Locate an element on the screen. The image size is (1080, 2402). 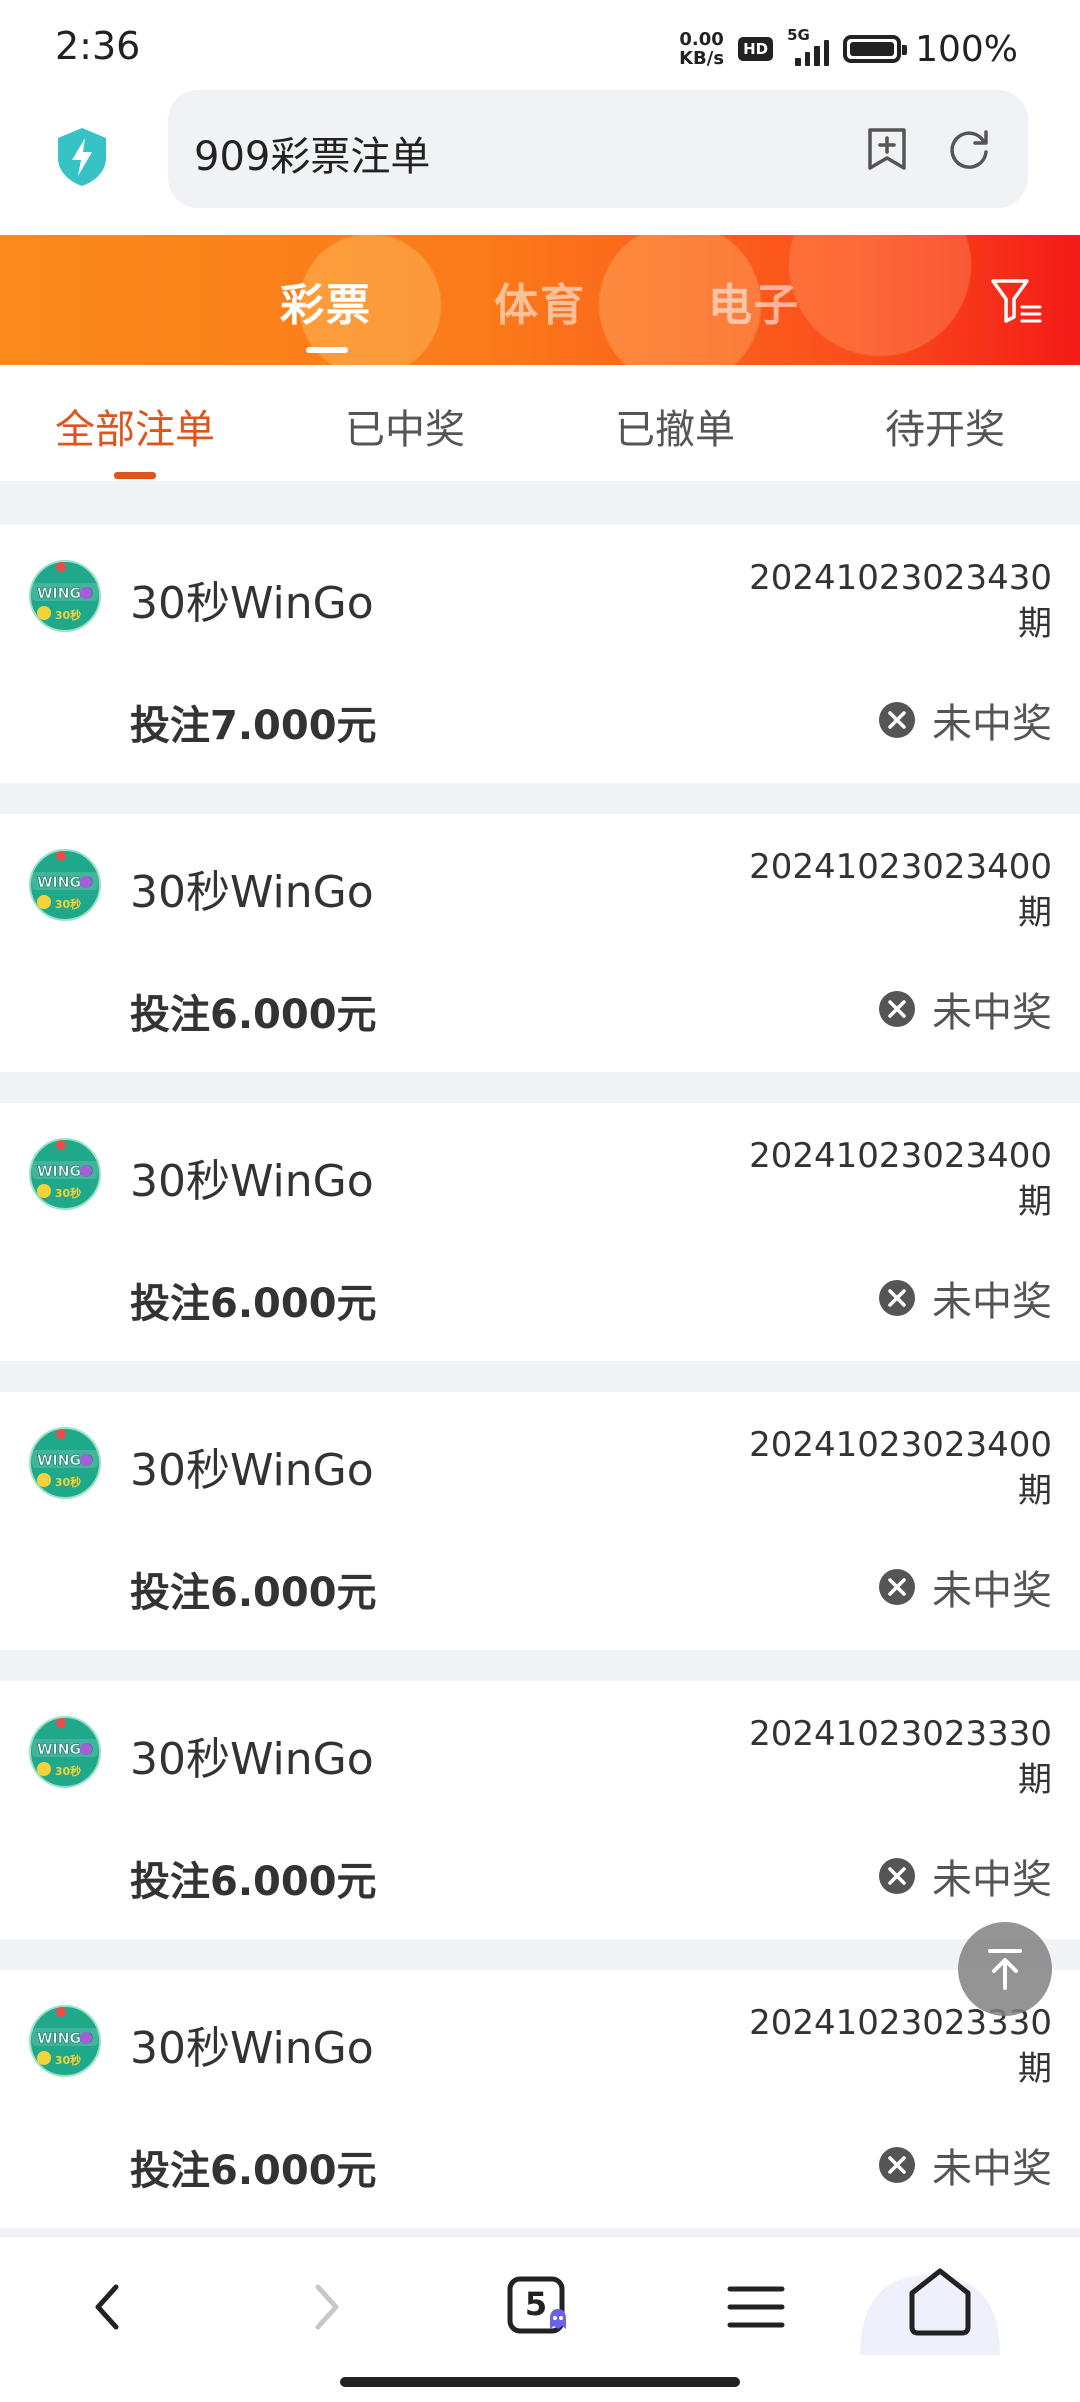
tab-all-bets: 全部注单 is located at coordinates (135, 426).